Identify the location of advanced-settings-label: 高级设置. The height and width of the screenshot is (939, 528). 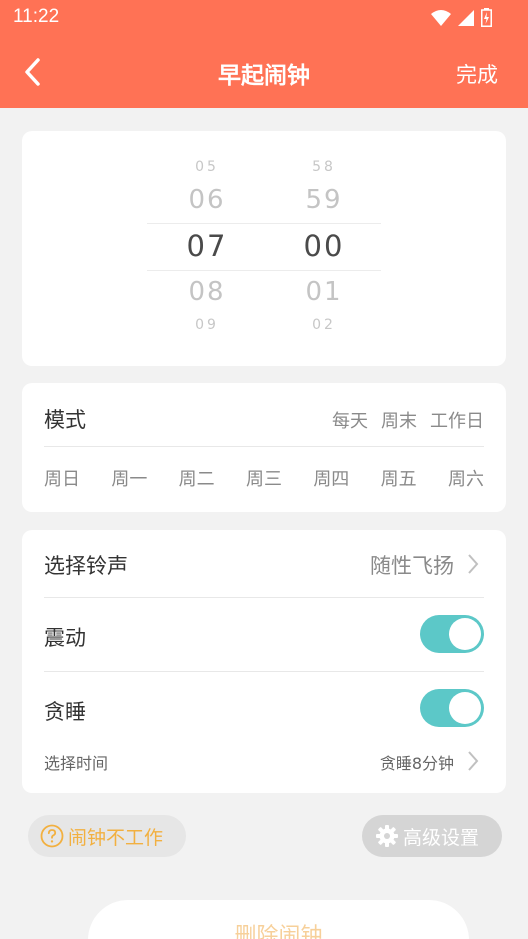
(441, 837).